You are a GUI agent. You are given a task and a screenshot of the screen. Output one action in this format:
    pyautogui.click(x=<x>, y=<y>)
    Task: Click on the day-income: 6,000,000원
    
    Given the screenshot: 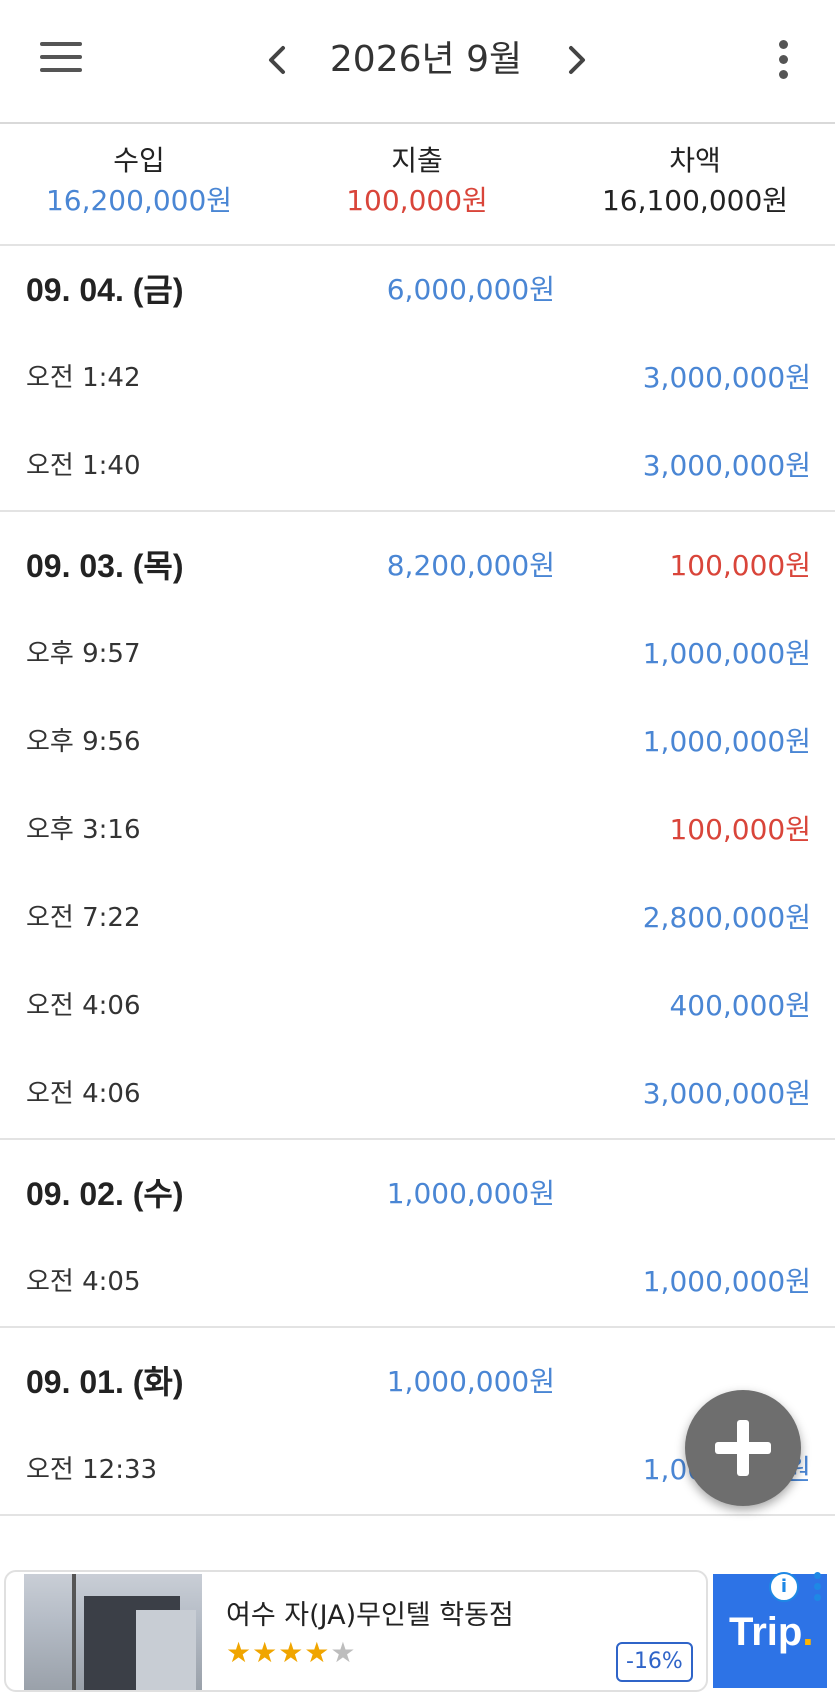 What is the action you would take?
    pyautogui.click(x=470, y=289)
    